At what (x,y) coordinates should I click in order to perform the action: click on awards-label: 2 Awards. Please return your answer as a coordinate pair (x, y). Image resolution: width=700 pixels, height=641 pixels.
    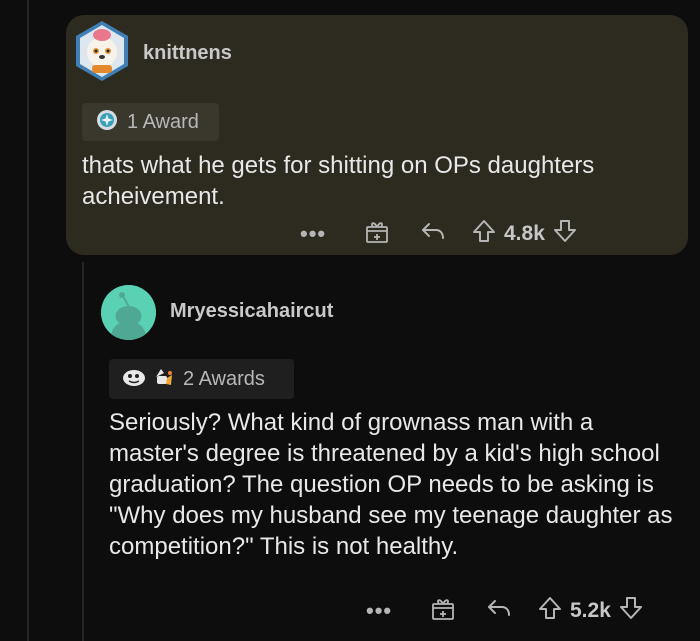
    Looking at the image, I should click on (224, 378).